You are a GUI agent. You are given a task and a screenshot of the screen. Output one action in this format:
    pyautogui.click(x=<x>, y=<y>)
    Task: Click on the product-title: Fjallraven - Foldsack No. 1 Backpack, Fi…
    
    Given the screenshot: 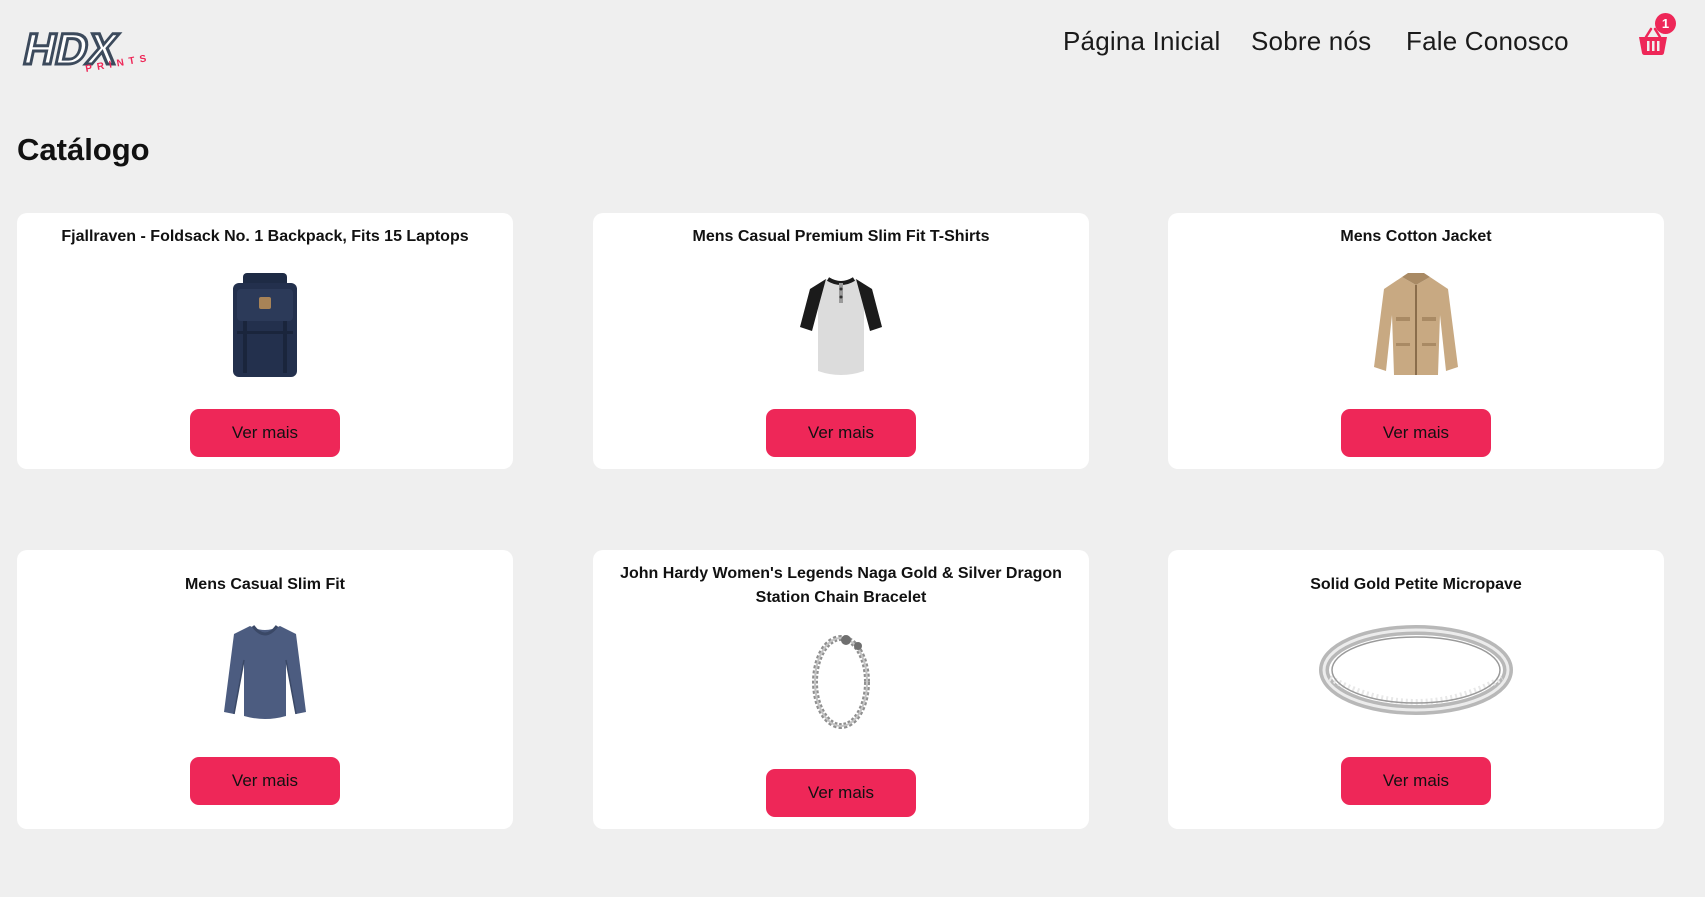 What is the action you would take?
    pyautogui.click(x=265, y=236)
    